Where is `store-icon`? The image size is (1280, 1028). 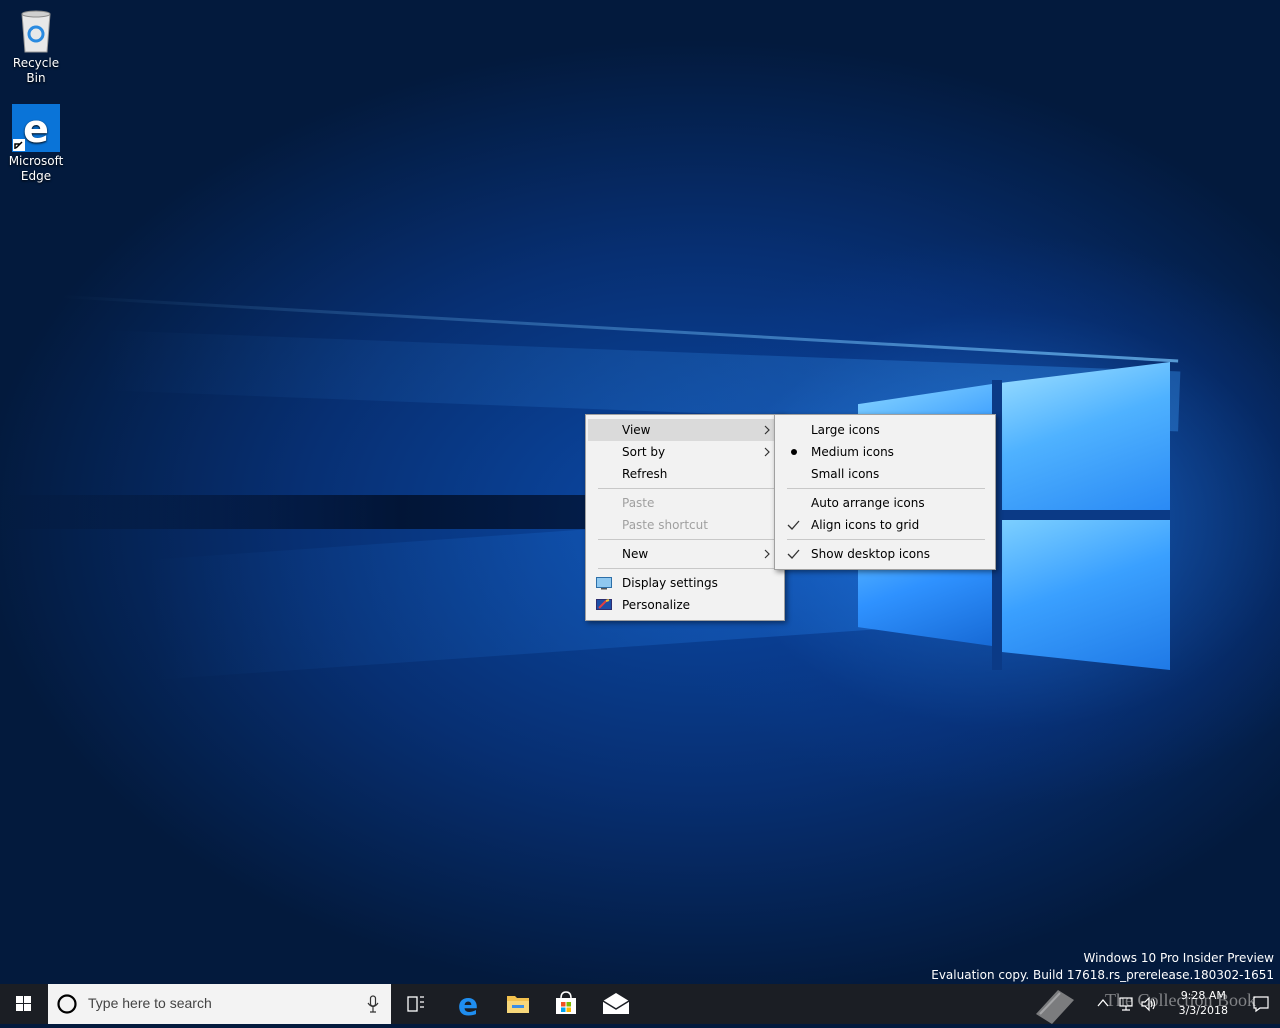 store-icon is located at coordinates (566, 1002).